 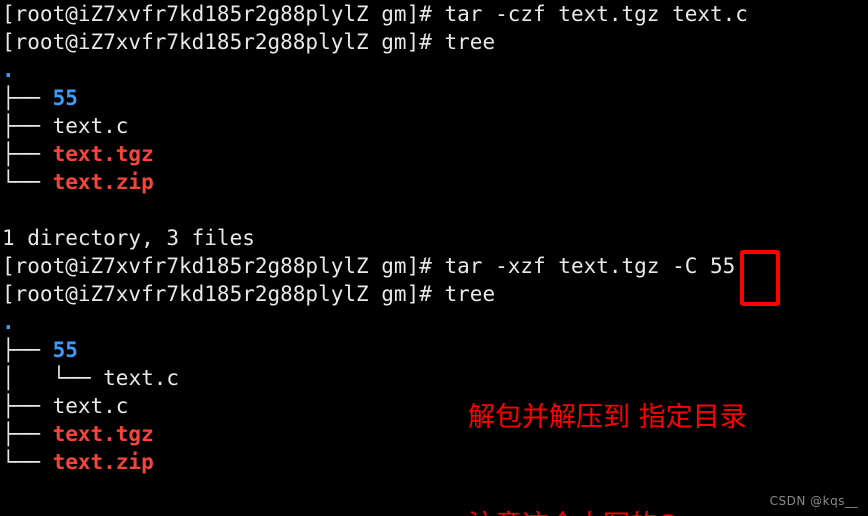 What do you see at coordinates (760, 278) in the screenshot?
I see `highlight-box-C-flag` at bounding box center [760, 278].